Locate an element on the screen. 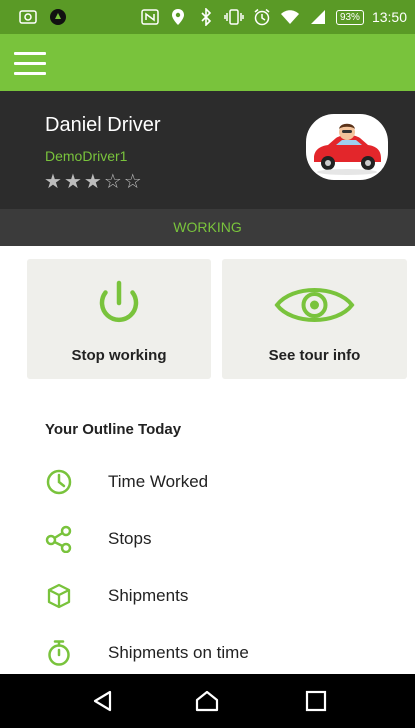 Image resolution: width=415 pixels, height=728 pixels. outline-item-label: Time Worked is located at coordinates (158, 481).